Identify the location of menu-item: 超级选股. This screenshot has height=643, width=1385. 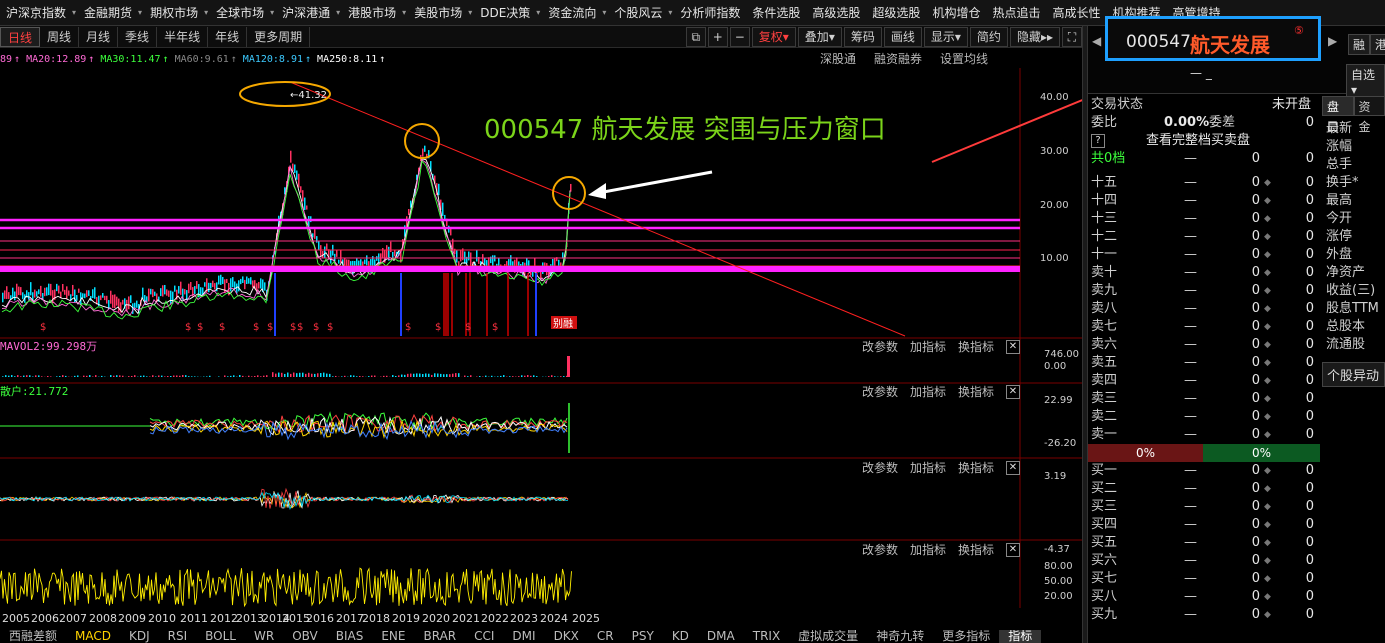
(896, 12).